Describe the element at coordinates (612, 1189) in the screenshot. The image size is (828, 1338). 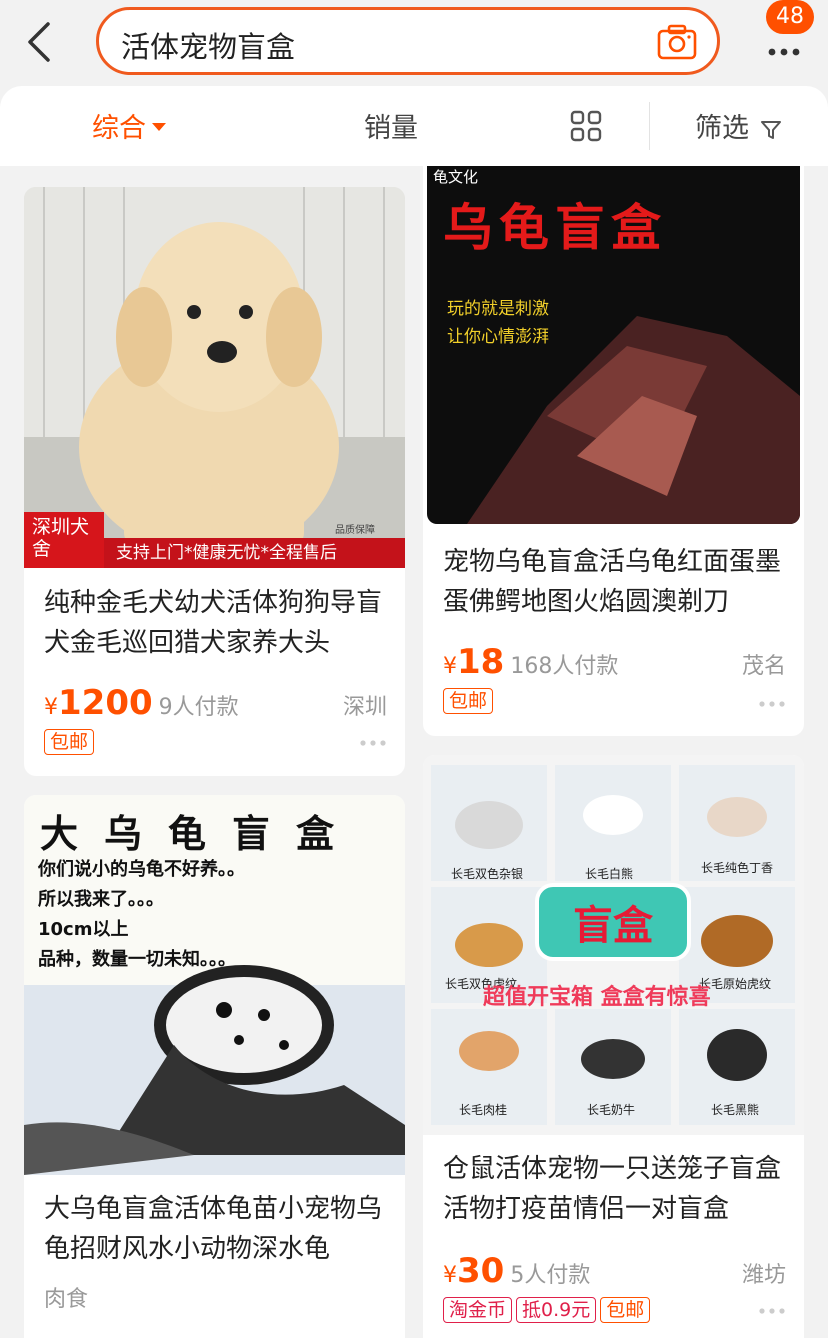
I see `product-title: 仓鼠活体宠物一只送笼子盲盒活物打疫苗情侣一对盲盒` at that location.